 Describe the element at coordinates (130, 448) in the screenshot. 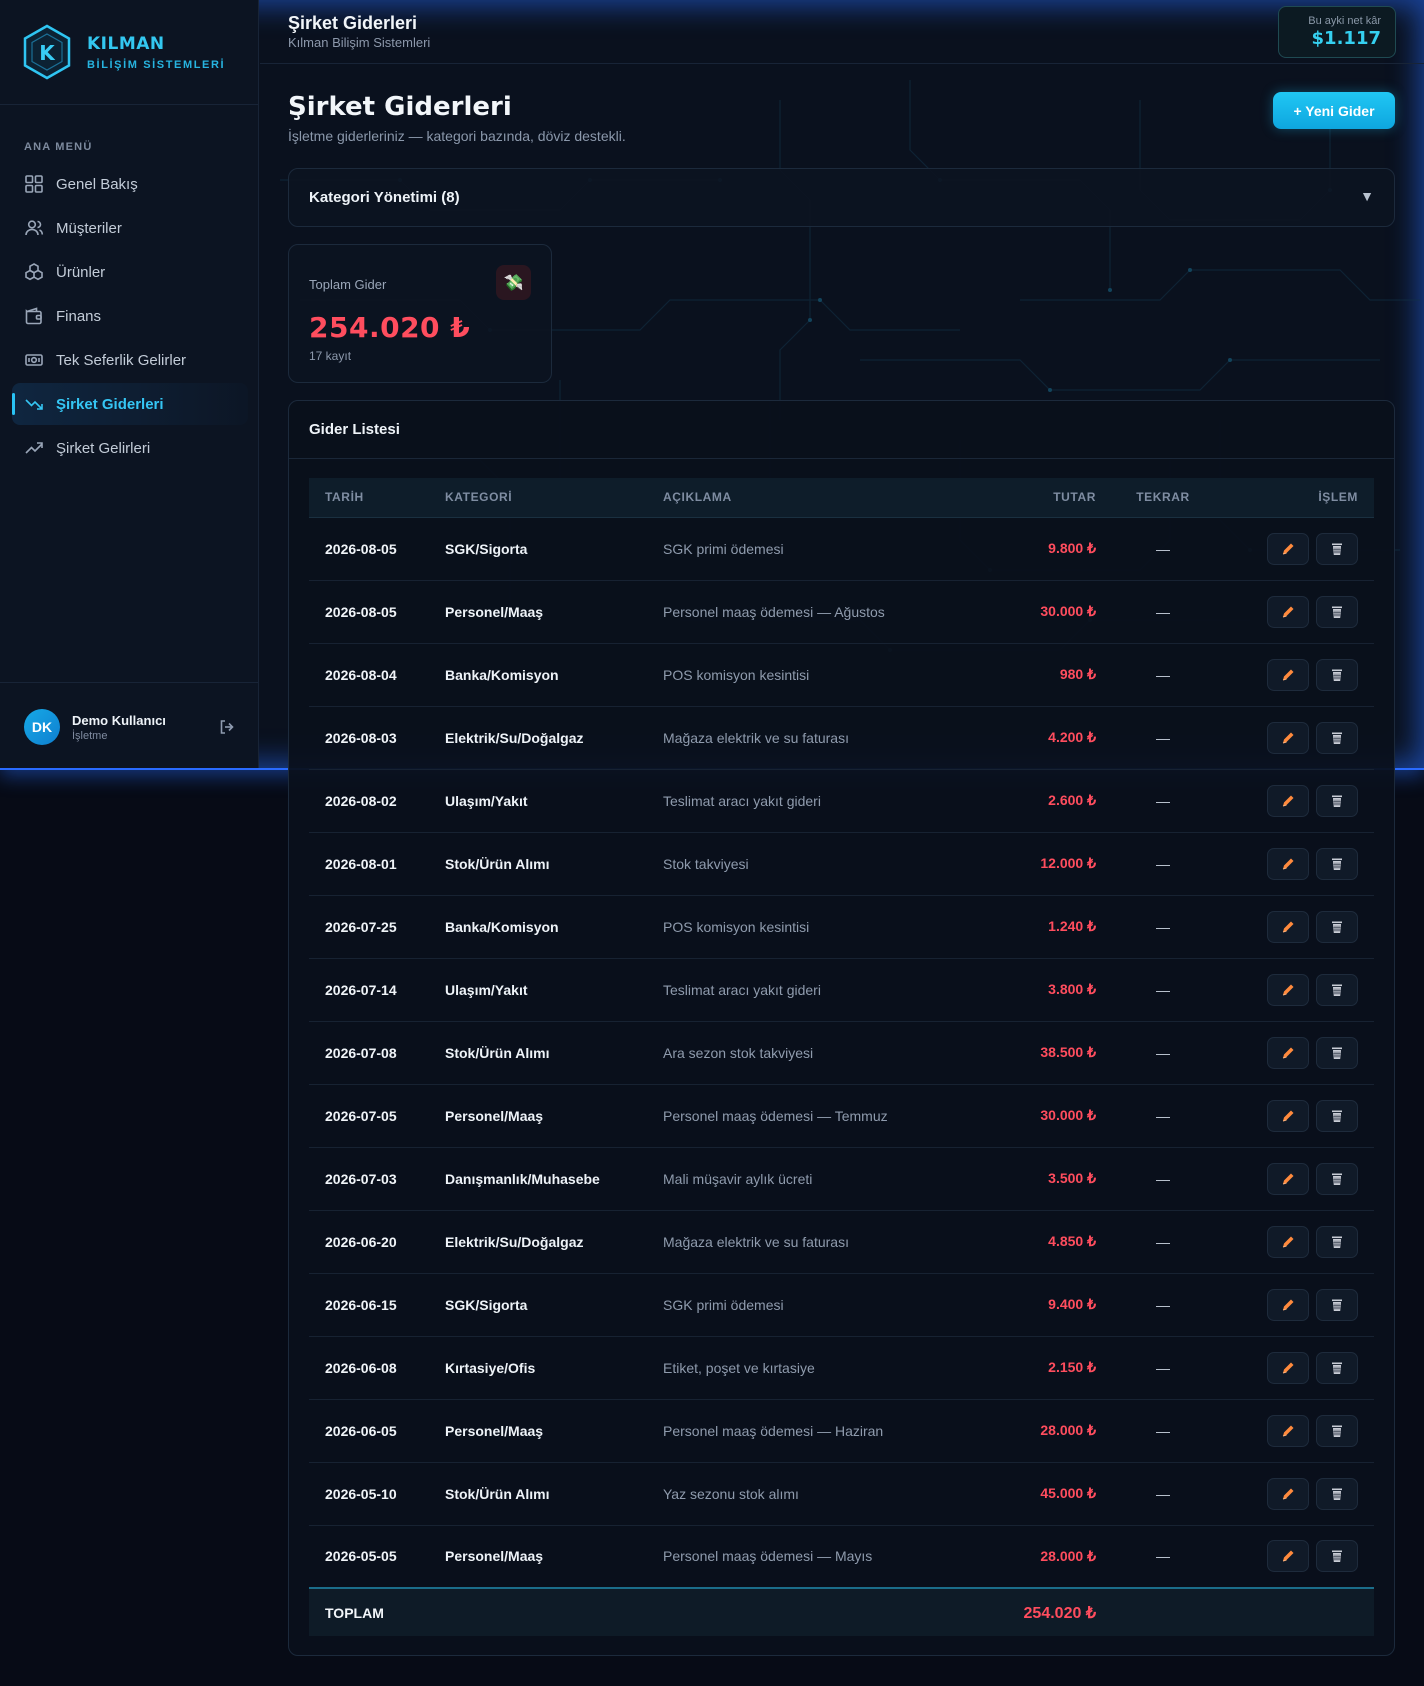

I see `sidebar-item-sirket-gelirleri: Şirket Gelirleri` at that location.